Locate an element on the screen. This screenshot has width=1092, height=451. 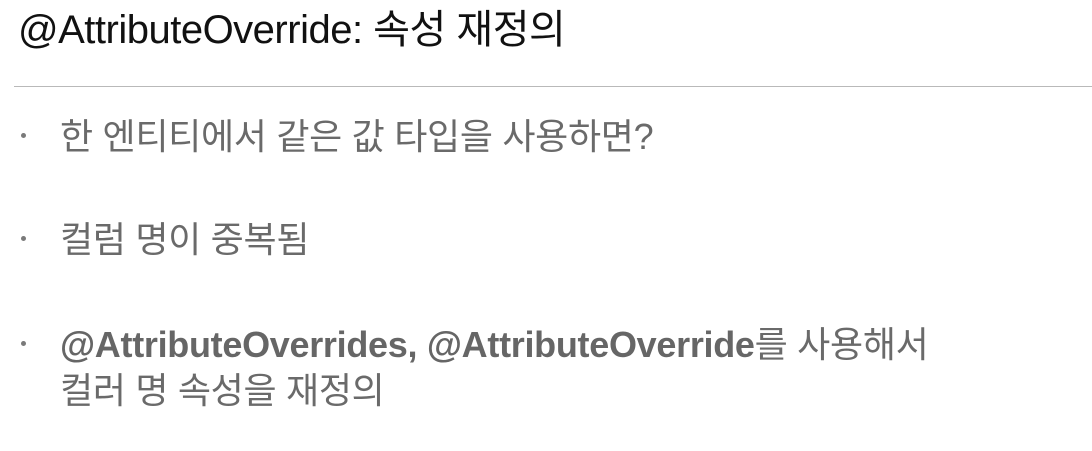
bullet-text-line2: 컬러 명 속성을 재정의 is located at coordinates (222, 390).